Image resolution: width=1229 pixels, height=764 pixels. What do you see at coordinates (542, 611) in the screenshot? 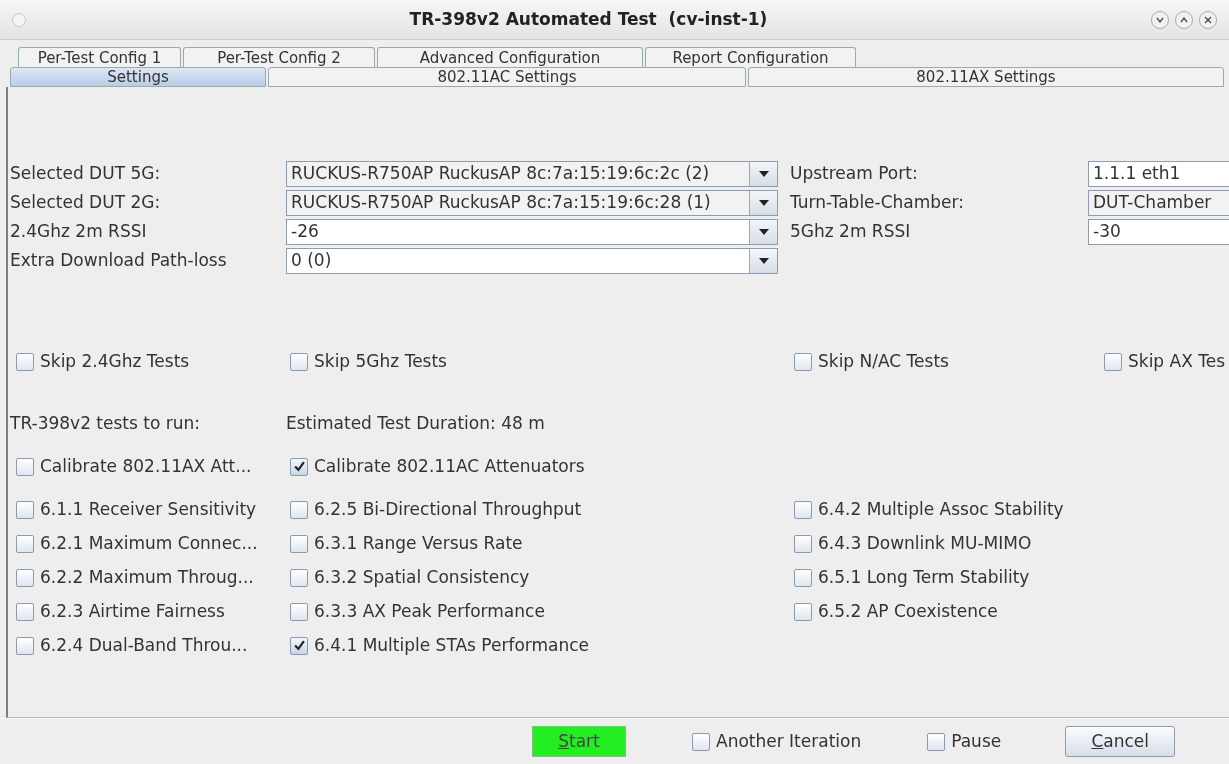
I see `checkbox: 6.3.3 AX Peak Performance` at bounding box center [542, 611].